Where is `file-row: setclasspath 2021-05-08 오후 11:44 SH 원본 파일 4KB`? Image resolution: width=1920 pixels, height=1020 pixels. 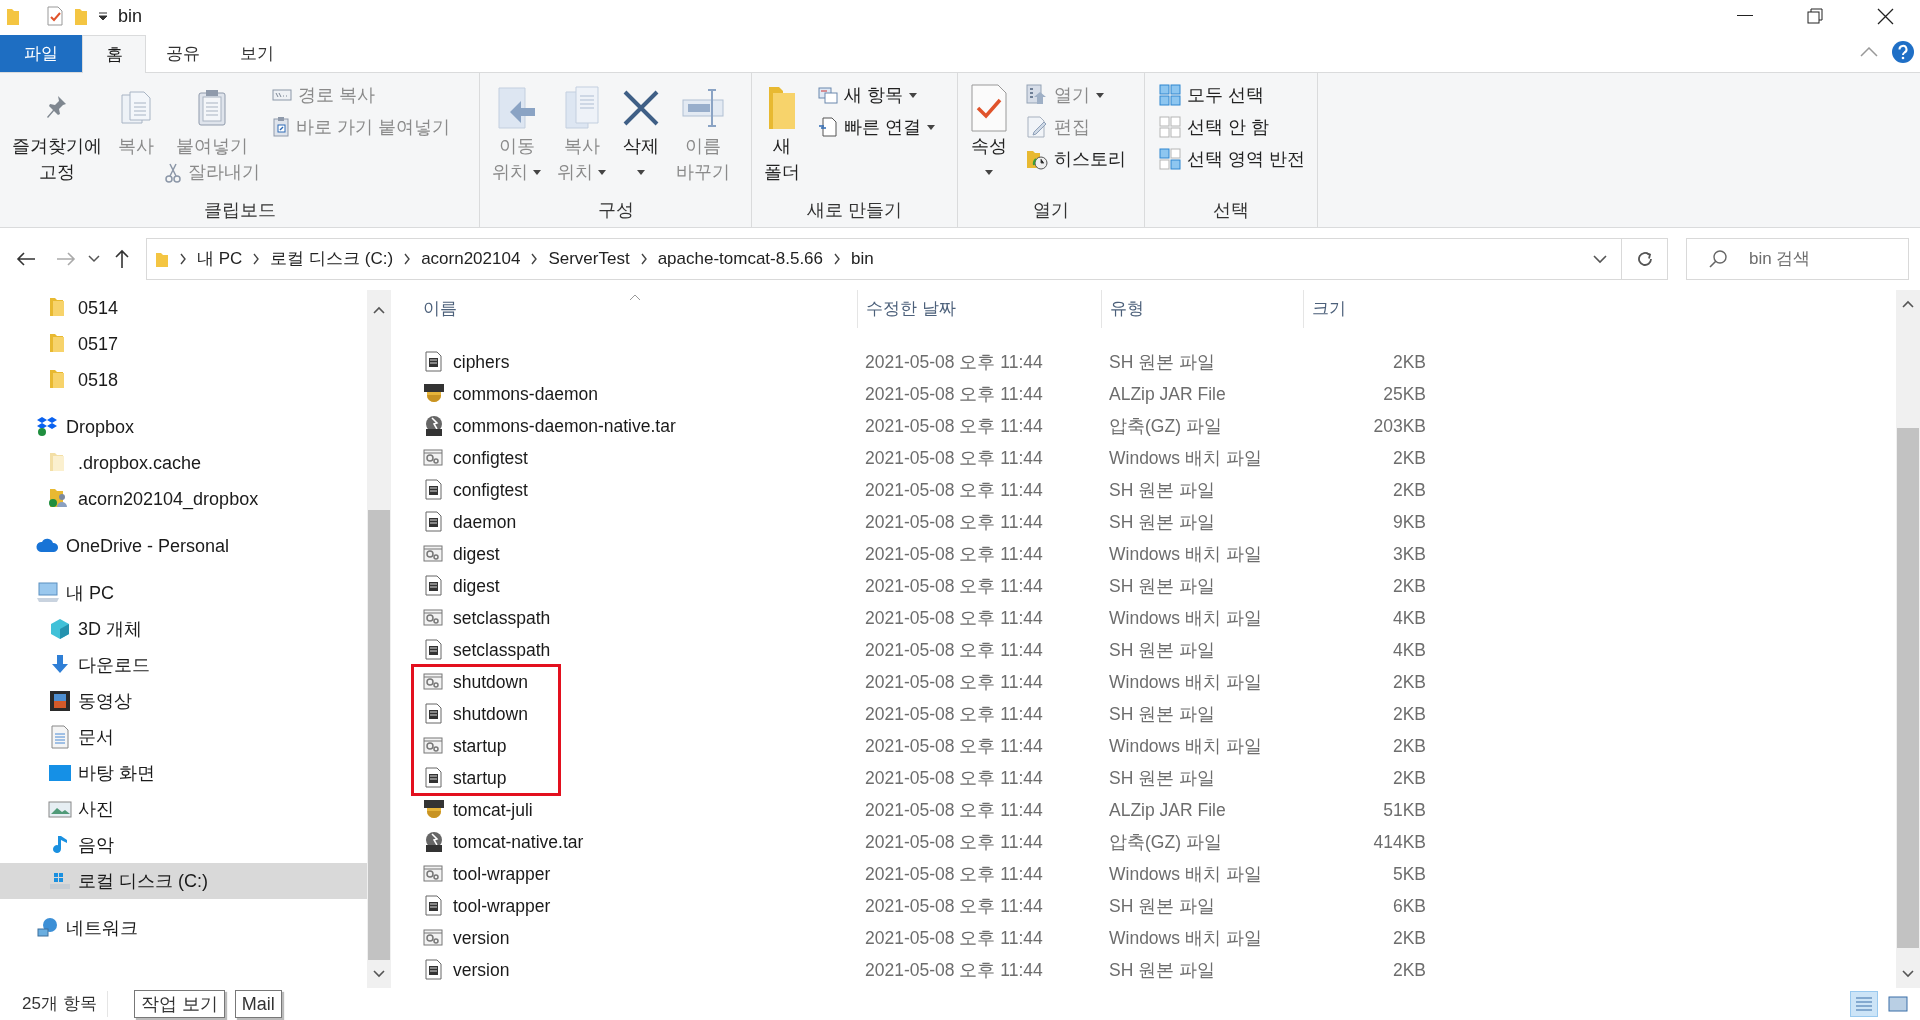
file-row: setclasspath 2021-05-08 오후 11:44 SH 원본 파일 4KB is located at coordinates (1155, 650).